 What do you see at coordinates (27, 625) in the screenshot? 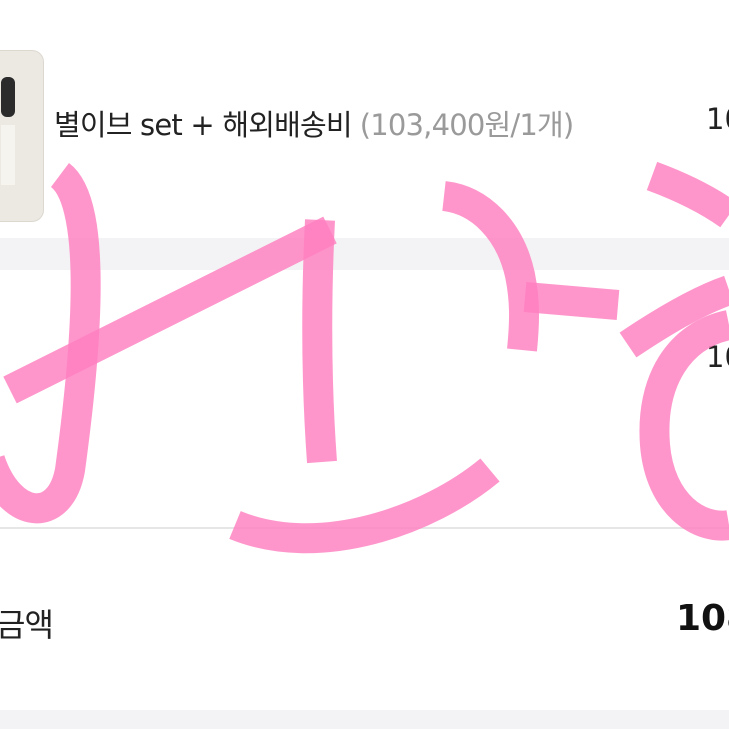
I see `total-label: 금액` at bounding box center [27, 625].